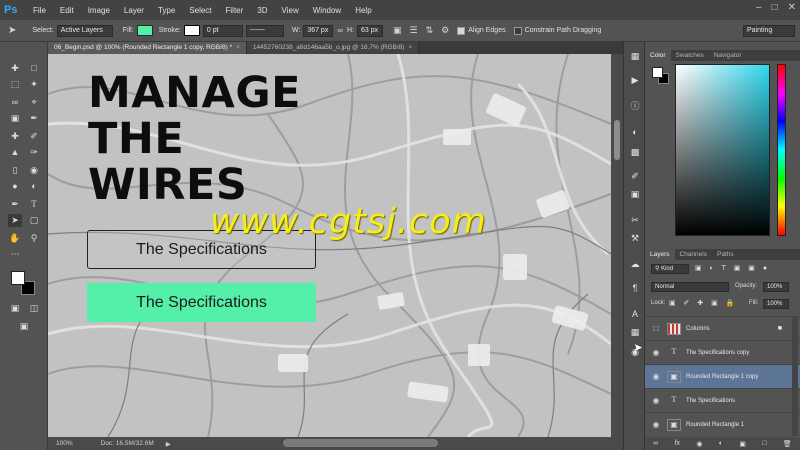 The width and height of the screenshot is (800, 450). What do you see at coordinates (360, 443) in the screenshot?
I see `horizontal-scroll-thumb` at bounding box center [360, 443].